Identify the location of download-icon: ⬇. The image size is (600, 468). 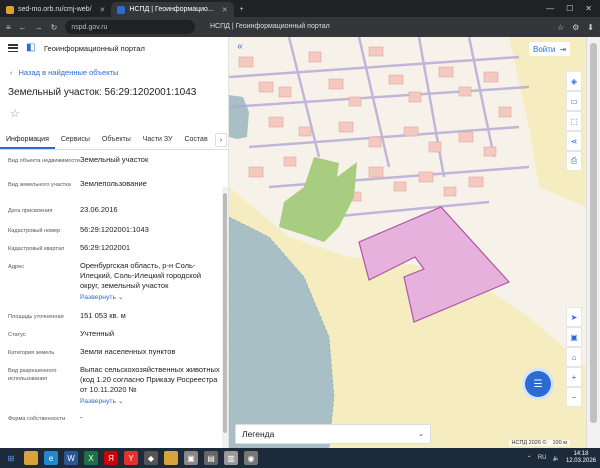
(590, 27).